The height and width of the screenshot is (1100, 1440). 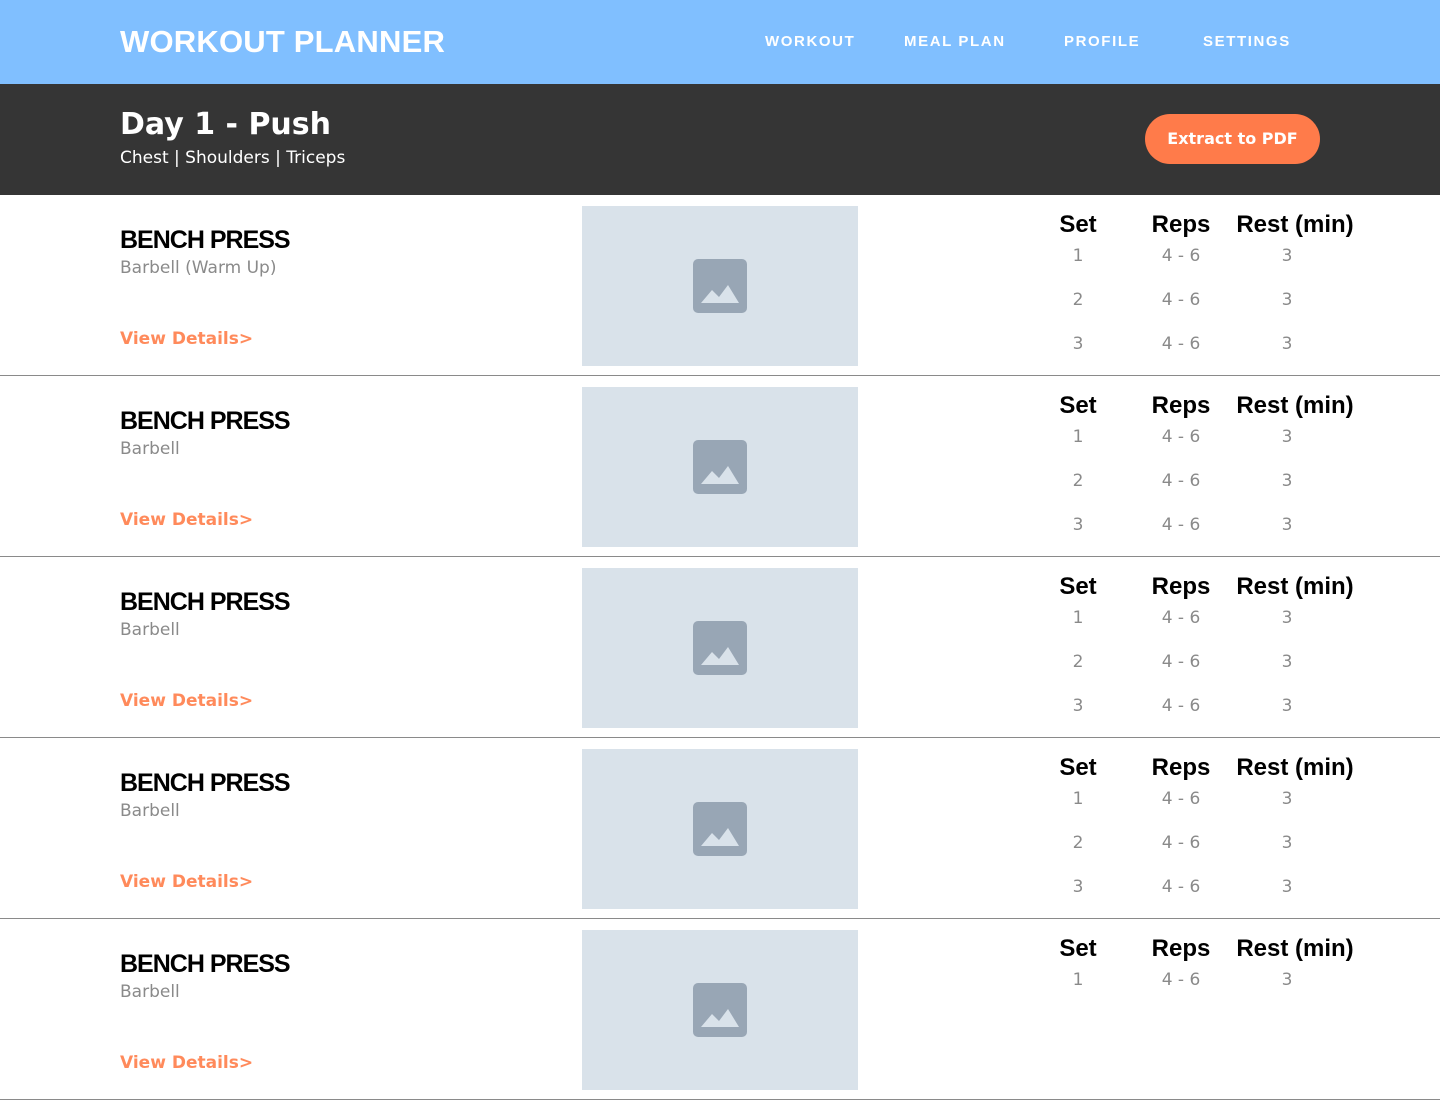 I want to click on exercise-equipment: Barbell (Warm Up), so click(x=198, y=268).